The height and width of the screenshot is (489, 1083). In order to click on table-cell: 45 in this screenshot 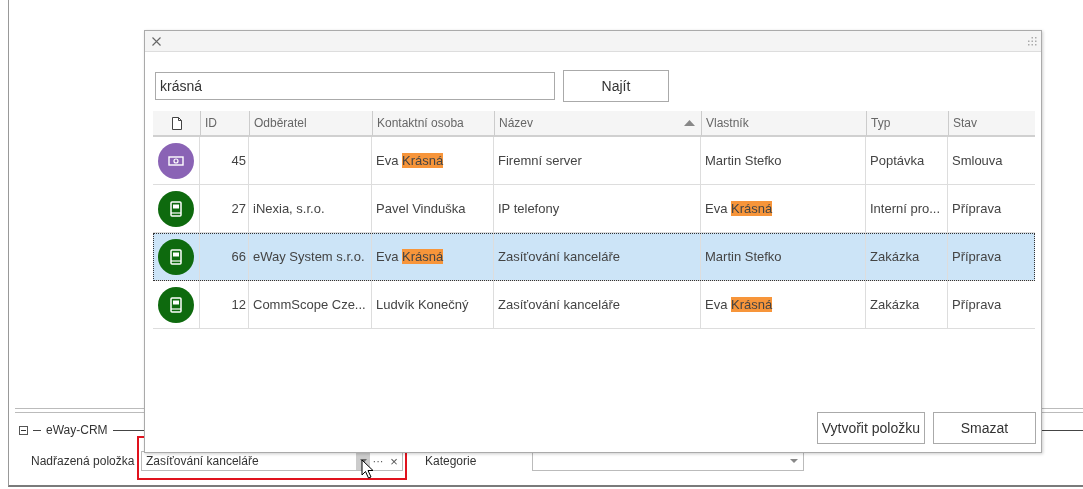, I will do `click(238, 160)`.